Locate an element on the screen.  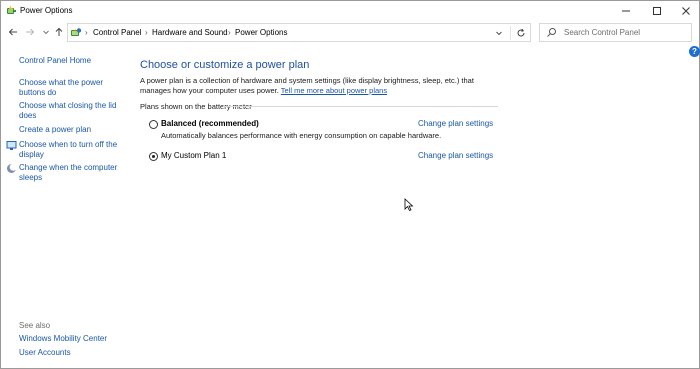
refresh-button is located at coordinates (521, 33).